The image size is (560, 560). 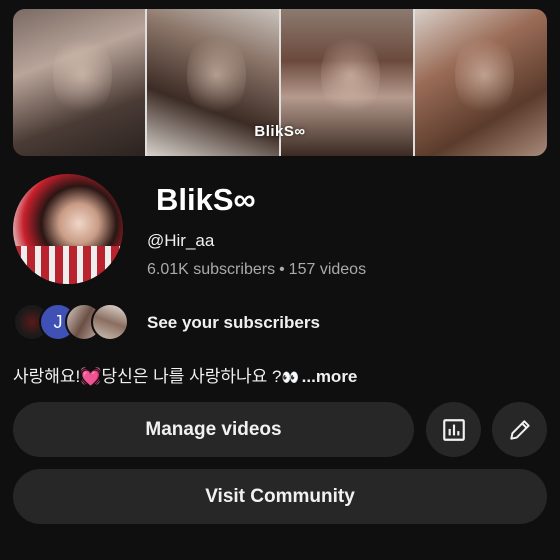 What do you see at coordinates (206, 199) in the screenshot?
I see `channel-name: BlikS∞` at bounding box center [206, 199].